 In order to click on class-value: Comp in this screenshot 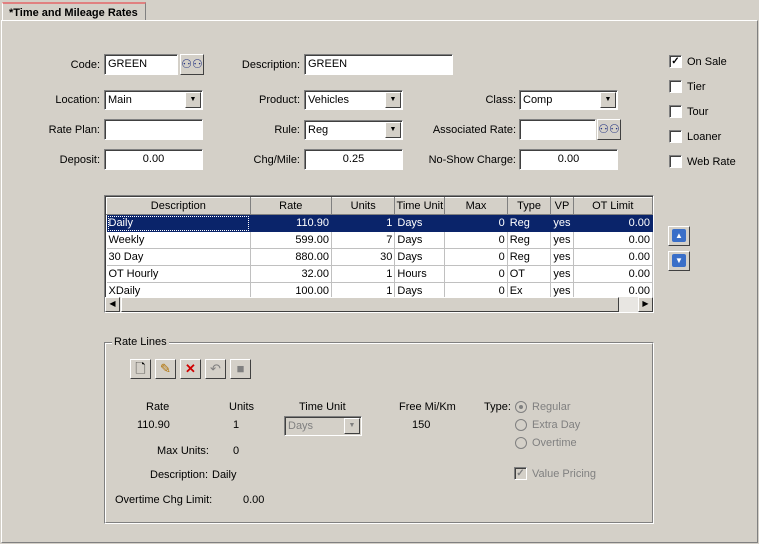, I will do `click(538, 100)`.